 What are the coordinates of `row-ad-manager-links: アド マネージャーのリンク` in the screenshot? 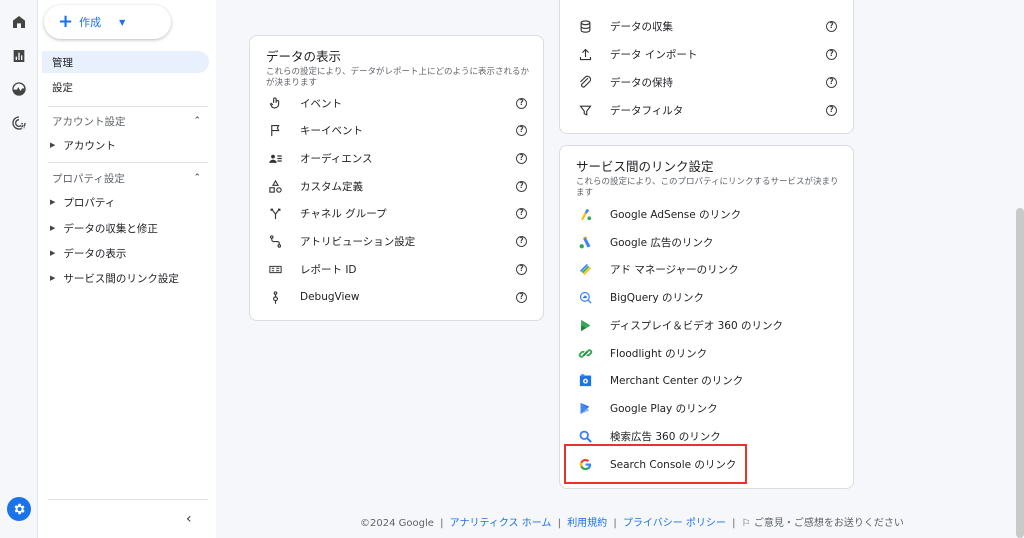 It's located at (706, 269).